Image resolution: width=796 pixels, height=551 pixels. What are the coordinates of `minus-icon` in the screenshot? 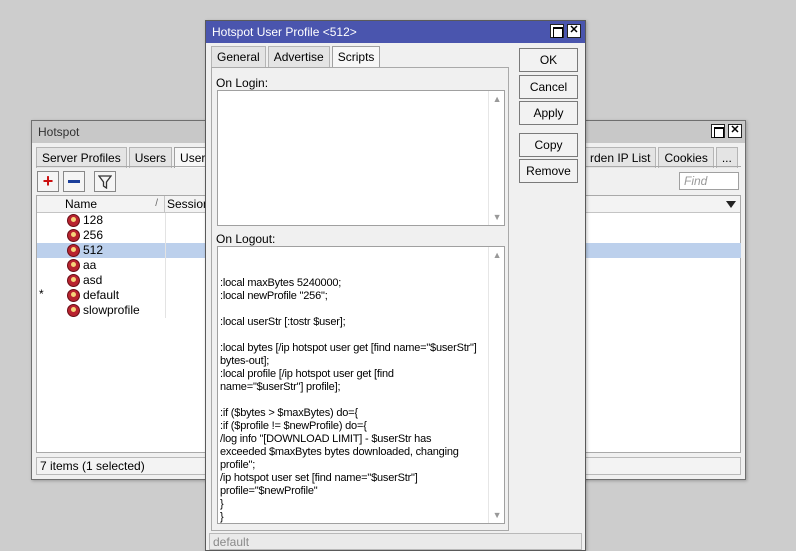 It's located at (74, 181).